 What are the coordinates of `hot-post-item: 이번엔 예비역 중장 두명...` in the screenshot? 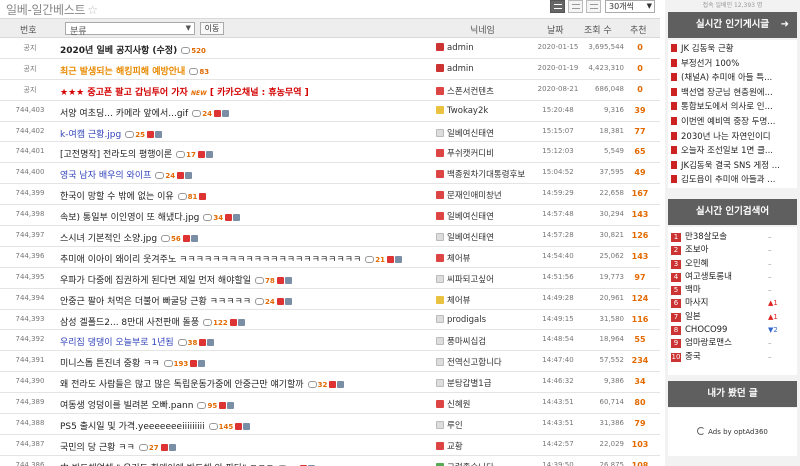 It's located at (732, 122).